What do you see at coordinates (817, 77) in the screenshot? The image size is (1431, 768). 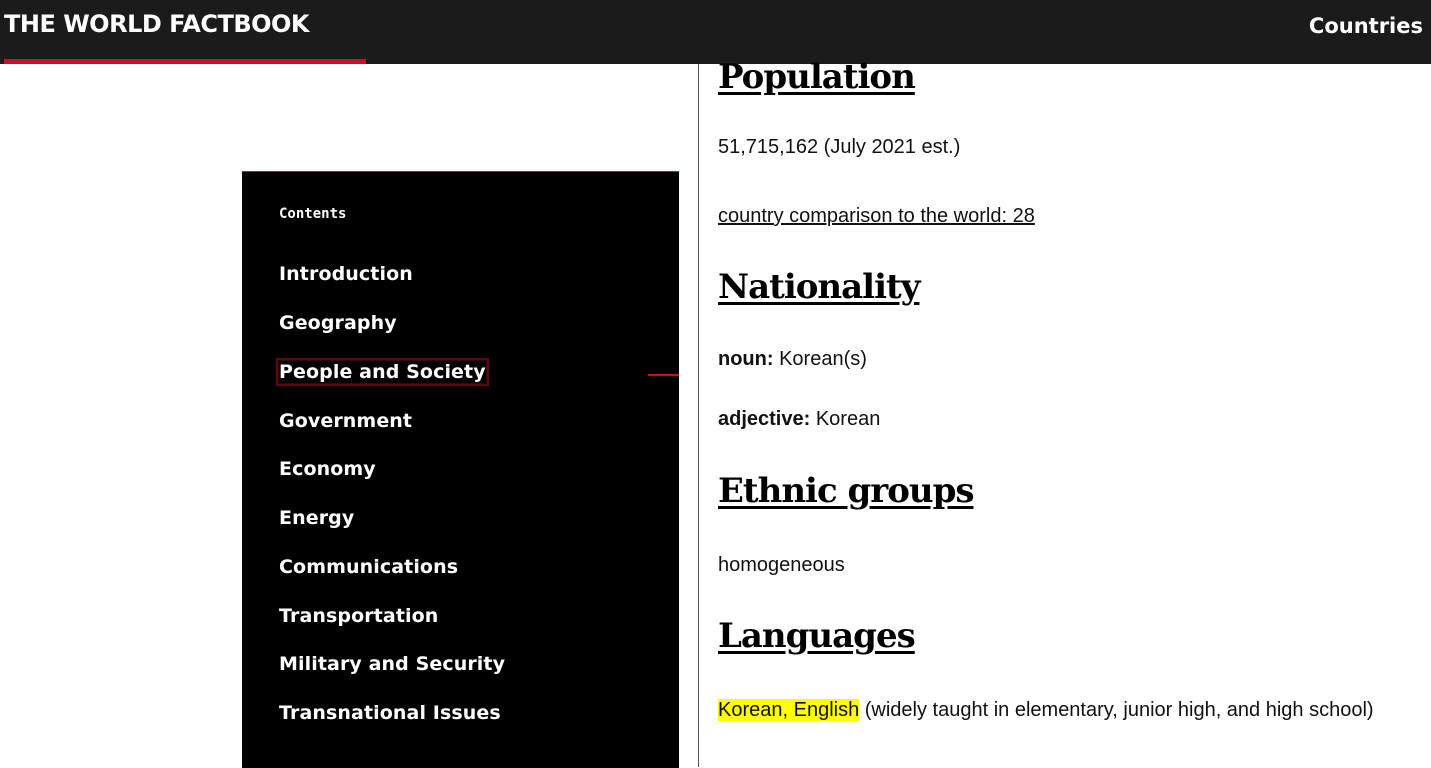 I see `population-heading: Population` at bounding box center [817, 77].